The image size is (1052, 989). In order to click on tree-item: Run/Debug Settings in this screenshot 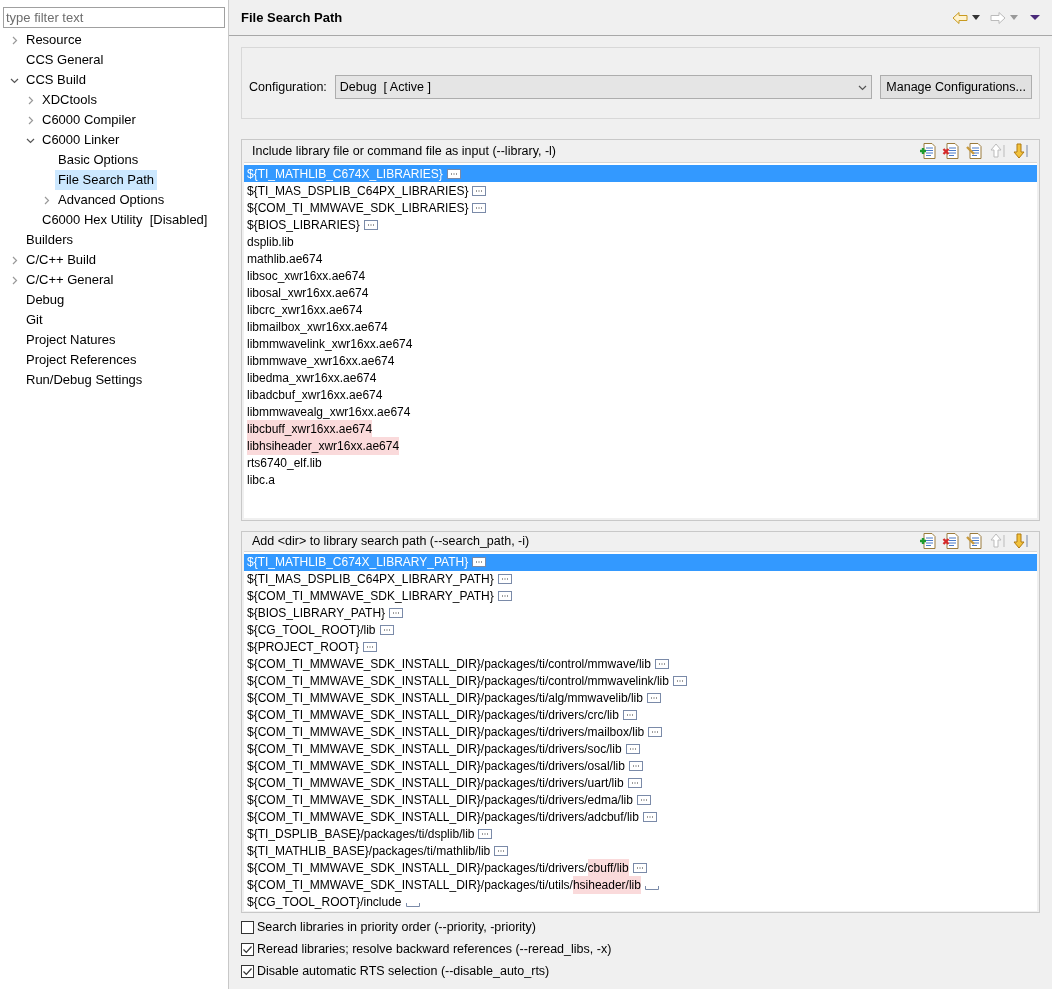, I will do `click(84, 380)`.